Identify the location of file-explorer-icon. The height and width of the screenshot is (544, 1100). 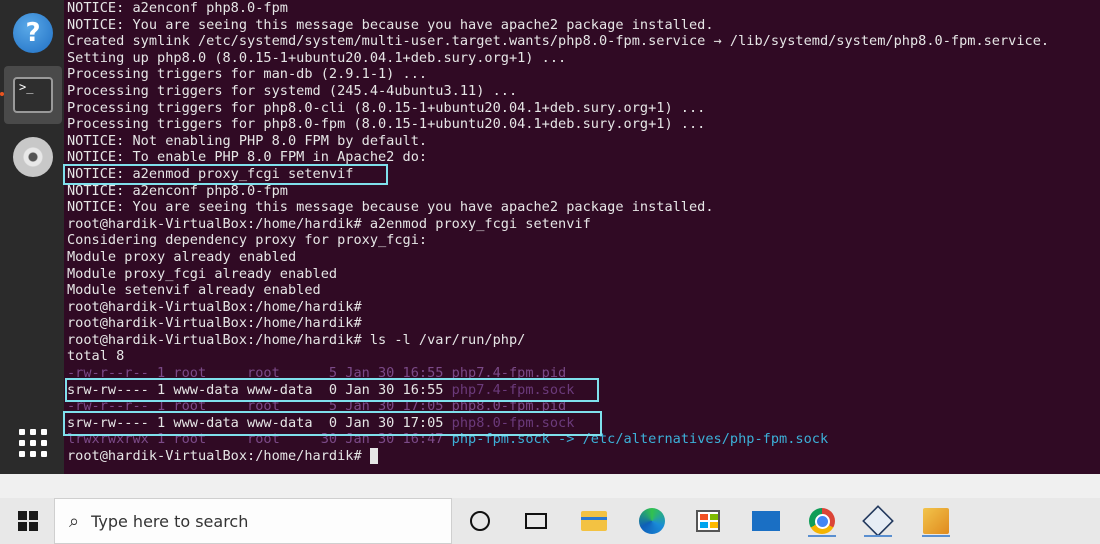
(594, 521).